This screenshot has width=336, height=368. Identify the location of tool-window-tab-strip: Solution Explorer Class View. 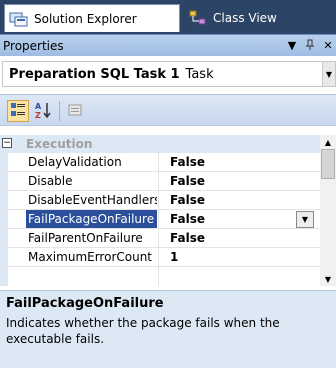
(168, 17).